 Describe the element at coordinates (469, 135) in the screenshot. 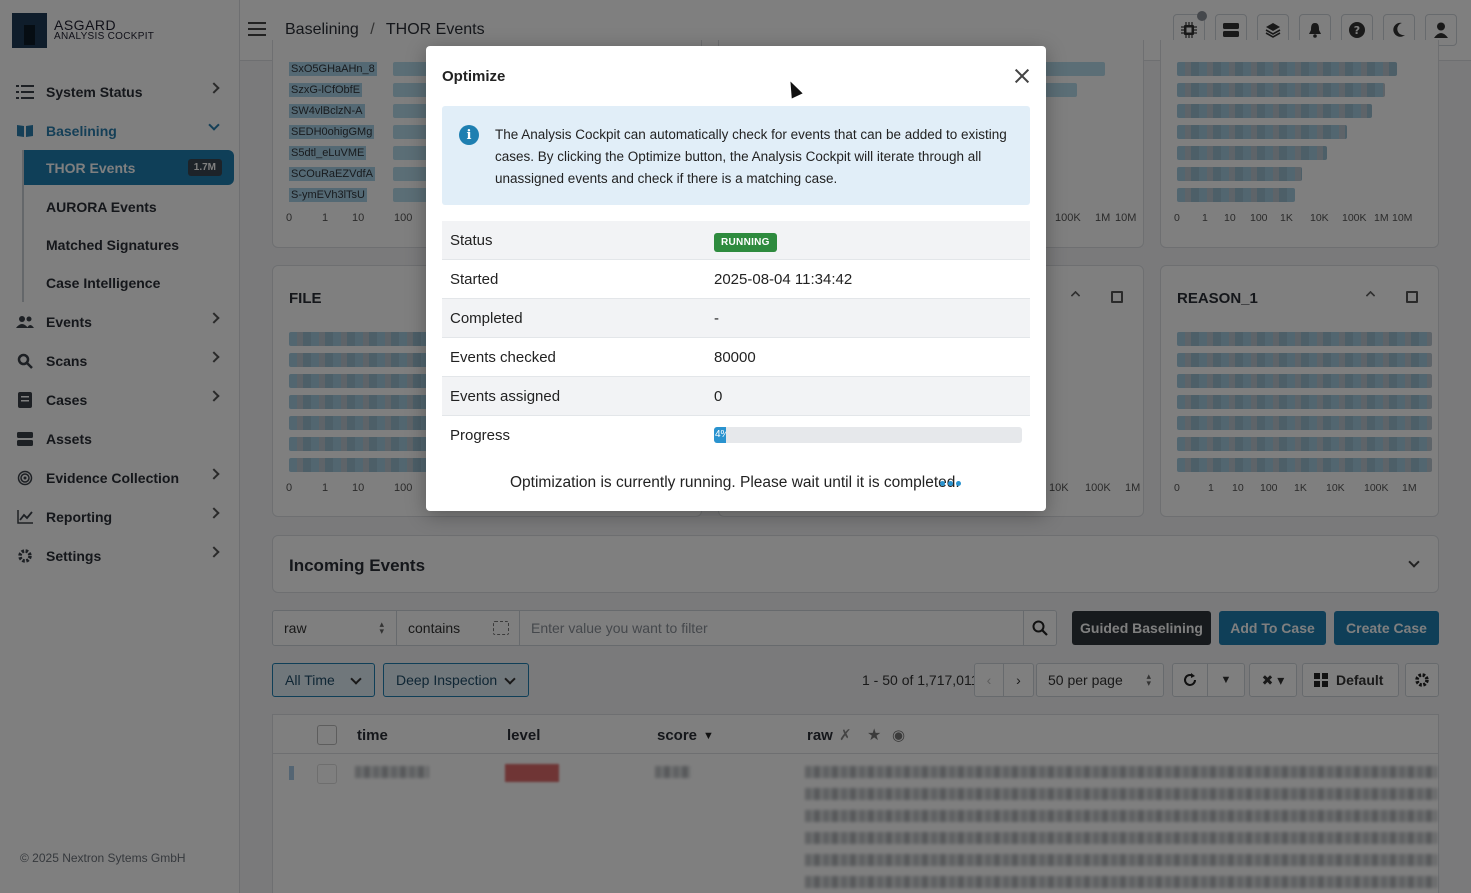

I see `info-icon: i` at that location.